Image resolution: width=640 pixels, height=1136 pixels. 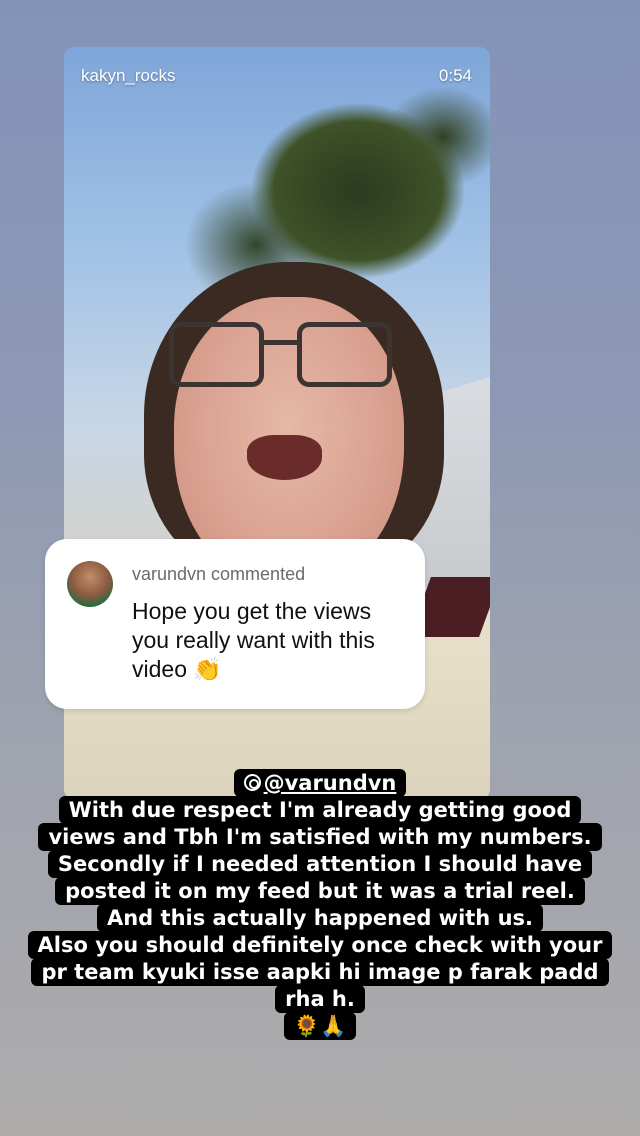 What do you see at coordinates (320, 1026) in the screenshot?
I see `emoji-line: 🌻🙏` at bounding box center [320, 1026].